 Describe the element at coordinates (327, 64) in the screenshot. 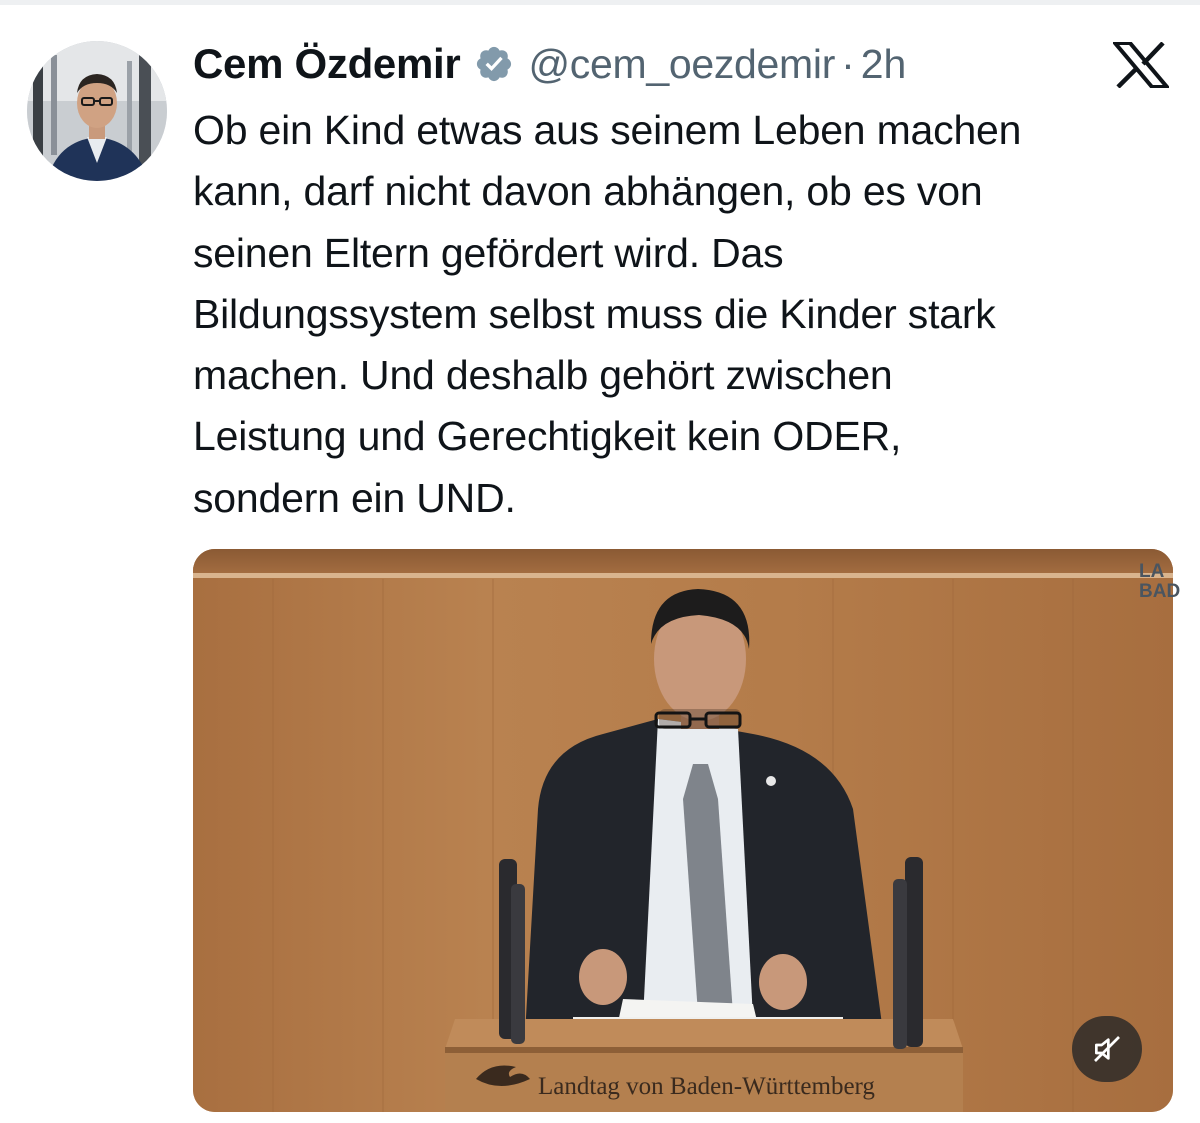

I see `author-name: Cem Özdemir` at that location.